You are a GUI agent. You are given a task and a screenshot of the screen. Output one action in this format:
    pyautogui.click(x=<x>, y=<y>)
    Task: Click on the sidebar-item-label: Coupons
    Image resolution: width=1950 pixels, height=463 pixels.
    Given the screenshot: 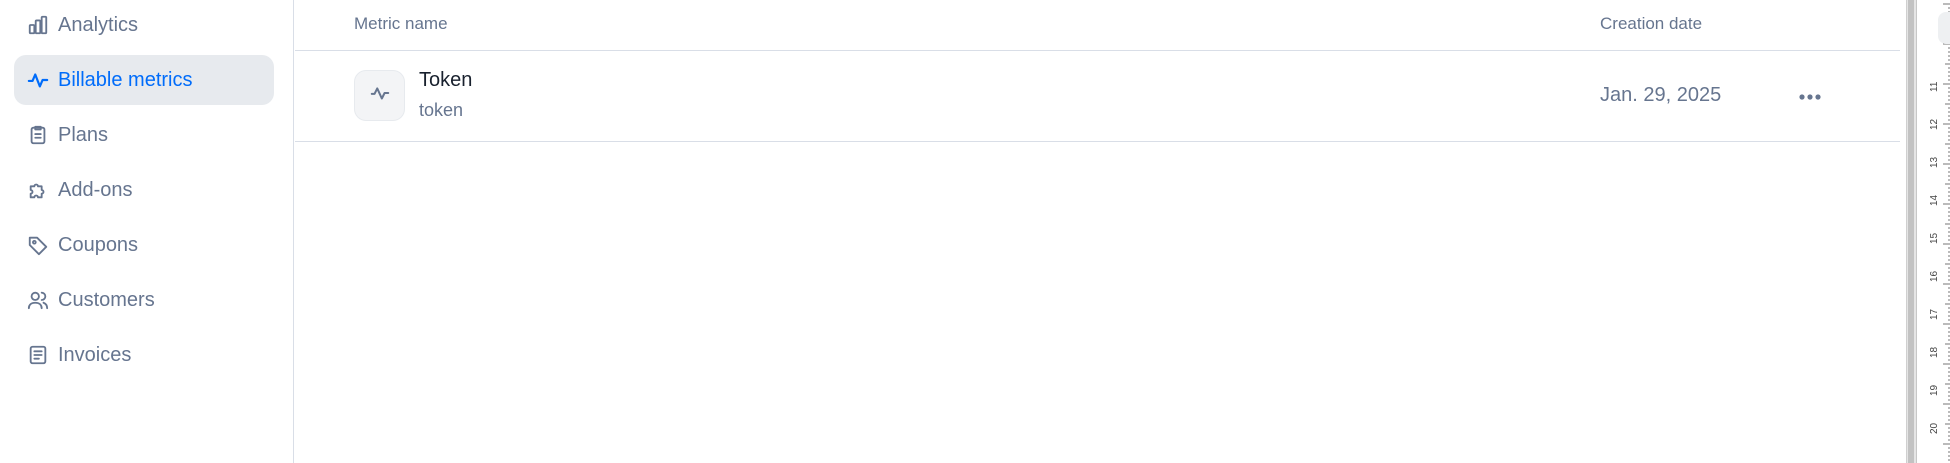 What is the action you would take?
    pyautogui.click(x=98, y=244)
    